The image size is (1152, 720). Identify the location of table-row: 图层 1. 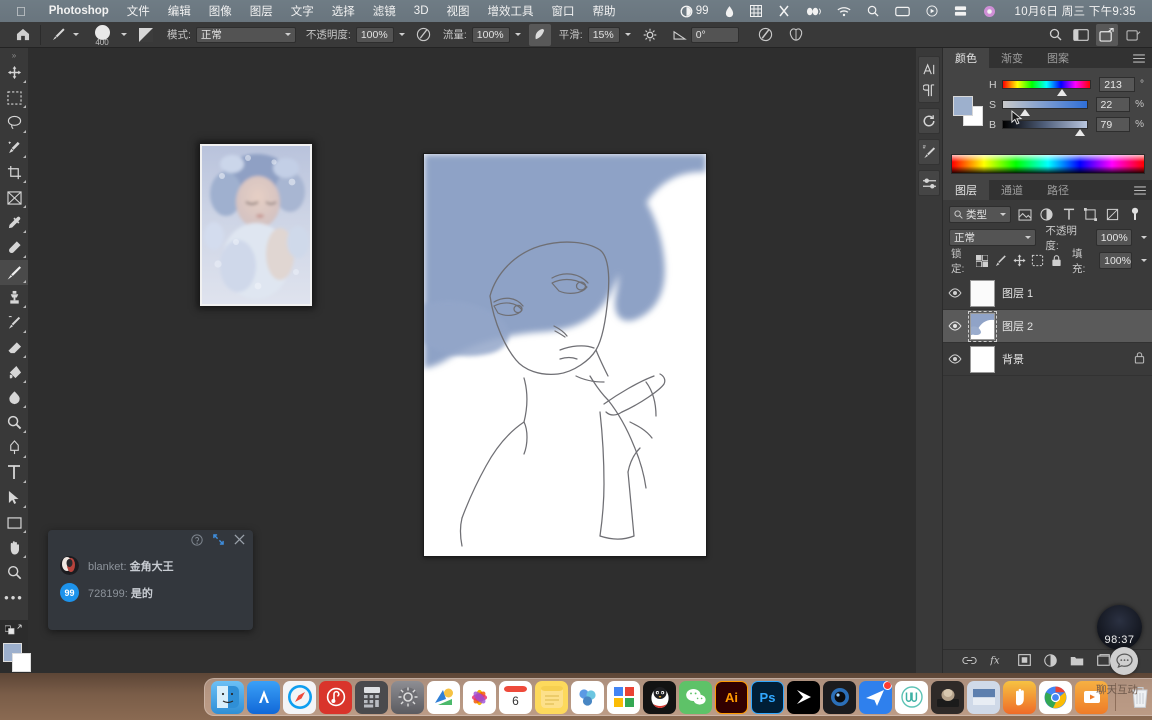
(1047, 293).